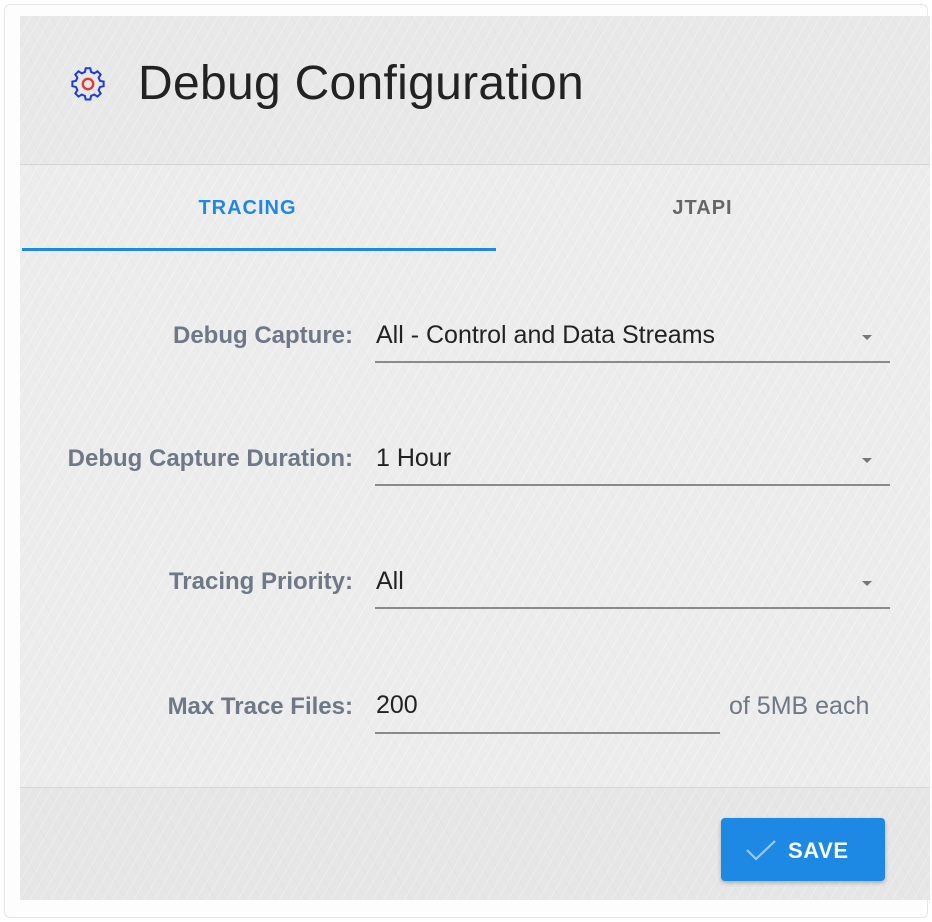 The image size is (932, 922). I want to click on tab-bar: TRACING JTAPI, so click(475, 209).